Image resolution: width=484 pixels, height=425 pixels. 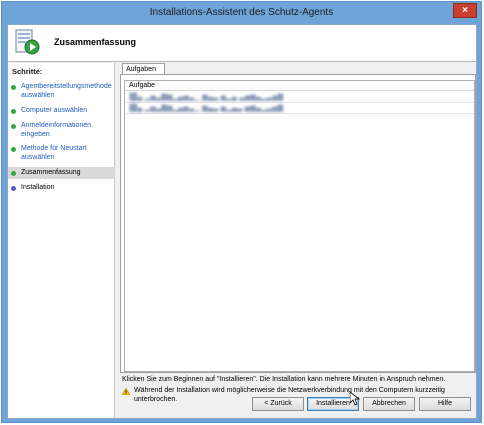 I want to click on step-summary: Zusammenfassung, so click(x=61, y=173).